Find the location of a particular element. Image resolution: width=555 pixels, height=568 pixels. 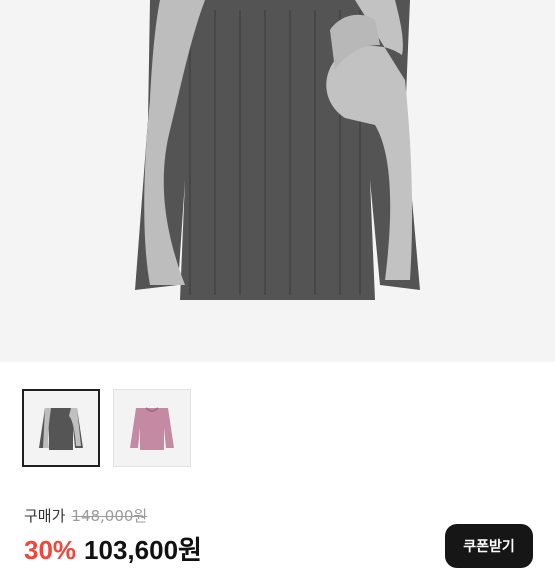

grey-sweater-icon is located at coordinates (61, 429).